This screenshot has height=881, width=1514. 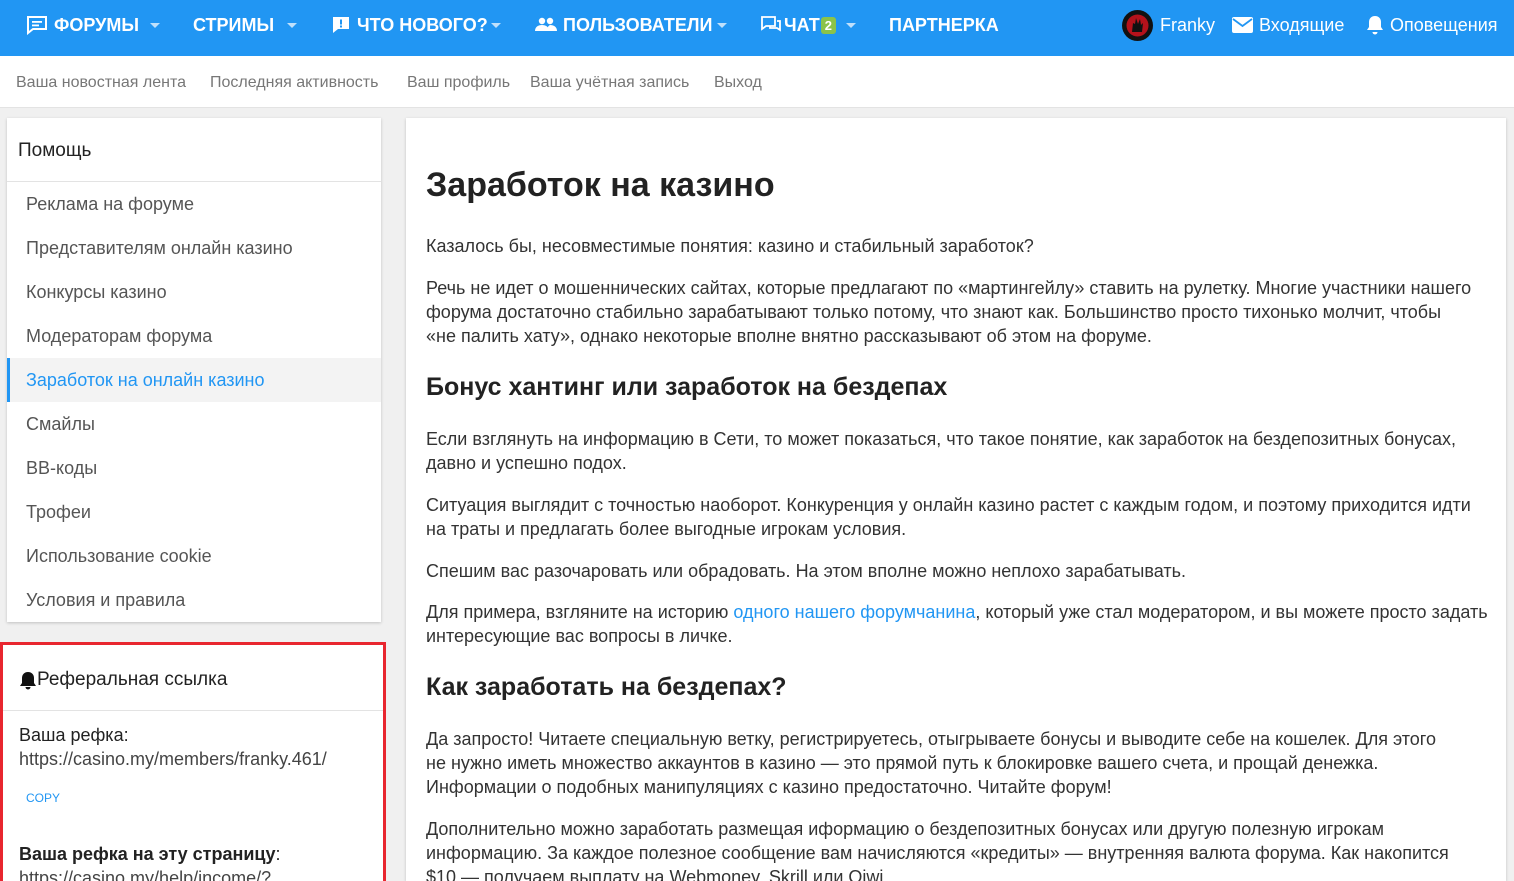 What do you see at coordinates (1242, 25) in the screenshot?
I see `mail-icon` at bounding box center [1242, 25].